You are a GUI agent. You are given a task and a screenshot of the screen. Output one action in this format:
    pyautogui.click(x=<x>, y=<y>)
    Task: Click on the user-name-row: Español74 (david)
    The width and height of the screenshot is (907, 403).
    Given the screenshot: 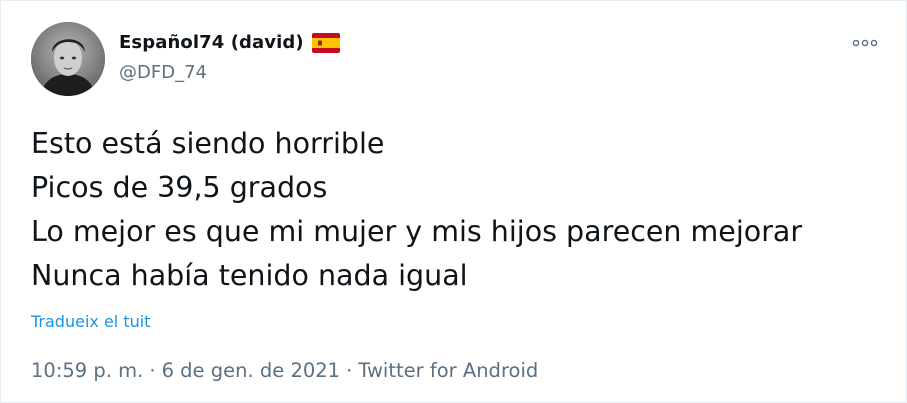 What is the action you would take?
    pyautogui.click(x=229, y=42)
    